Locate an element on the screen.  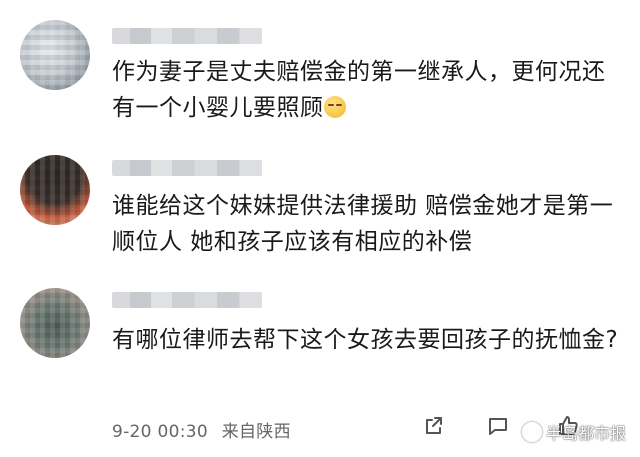
watermark: 半岛都市报 is located at coordinates (573, 432).